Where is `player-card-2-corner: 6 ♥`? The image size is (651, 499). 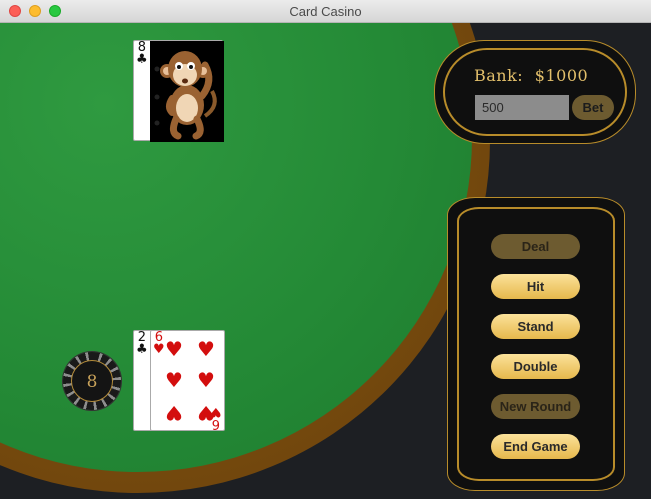 player-card-2-corner: 6 ♥ is located at coordinates (159, 344).